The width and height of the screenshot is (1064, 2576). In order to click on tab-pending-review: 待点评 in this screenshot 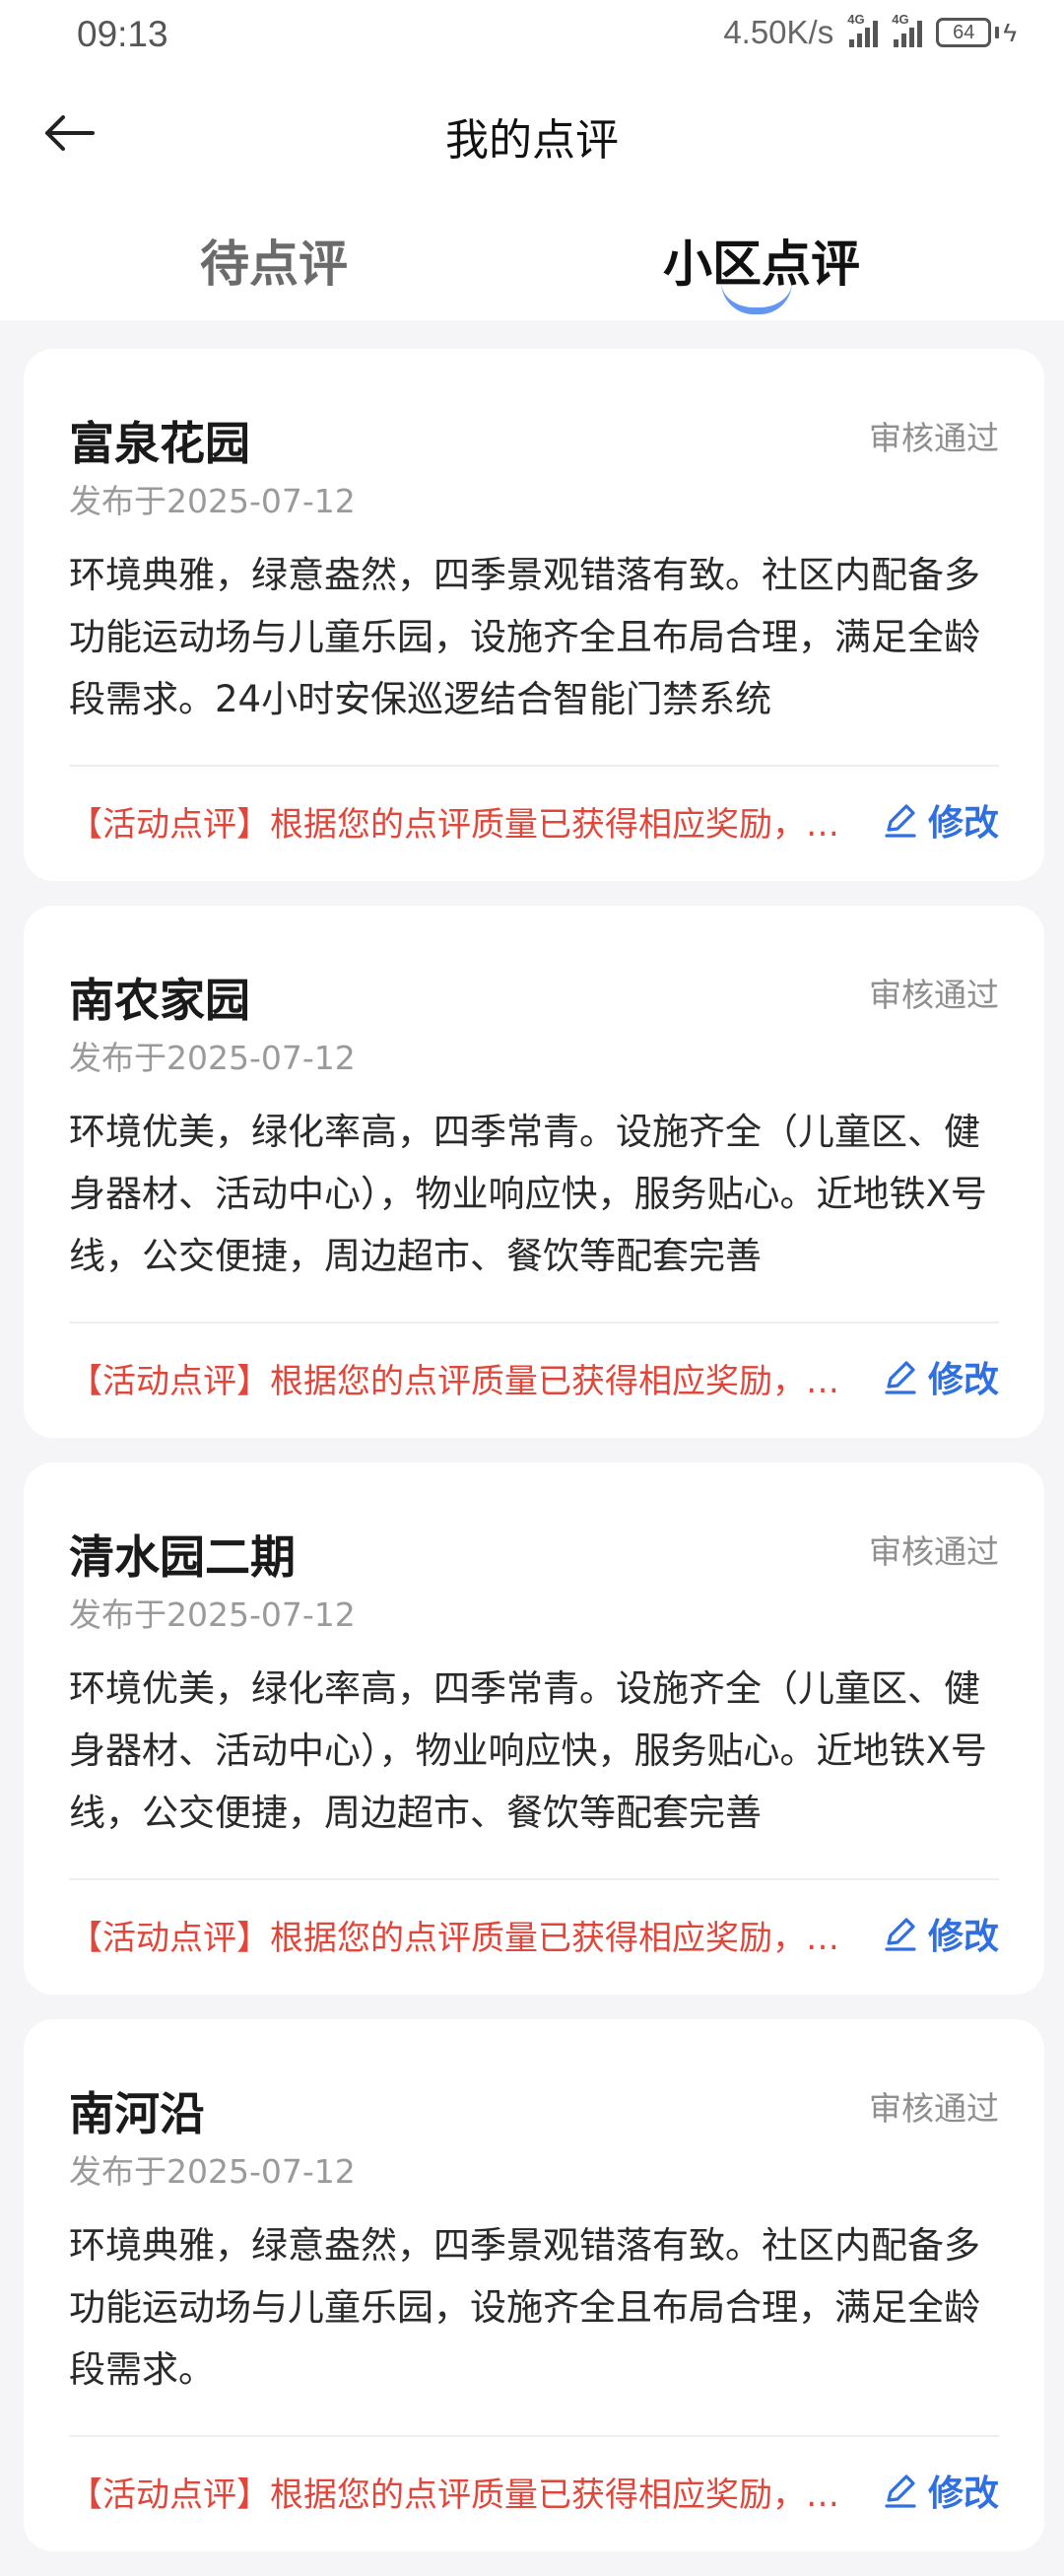, I will do `click(274, 260)`.